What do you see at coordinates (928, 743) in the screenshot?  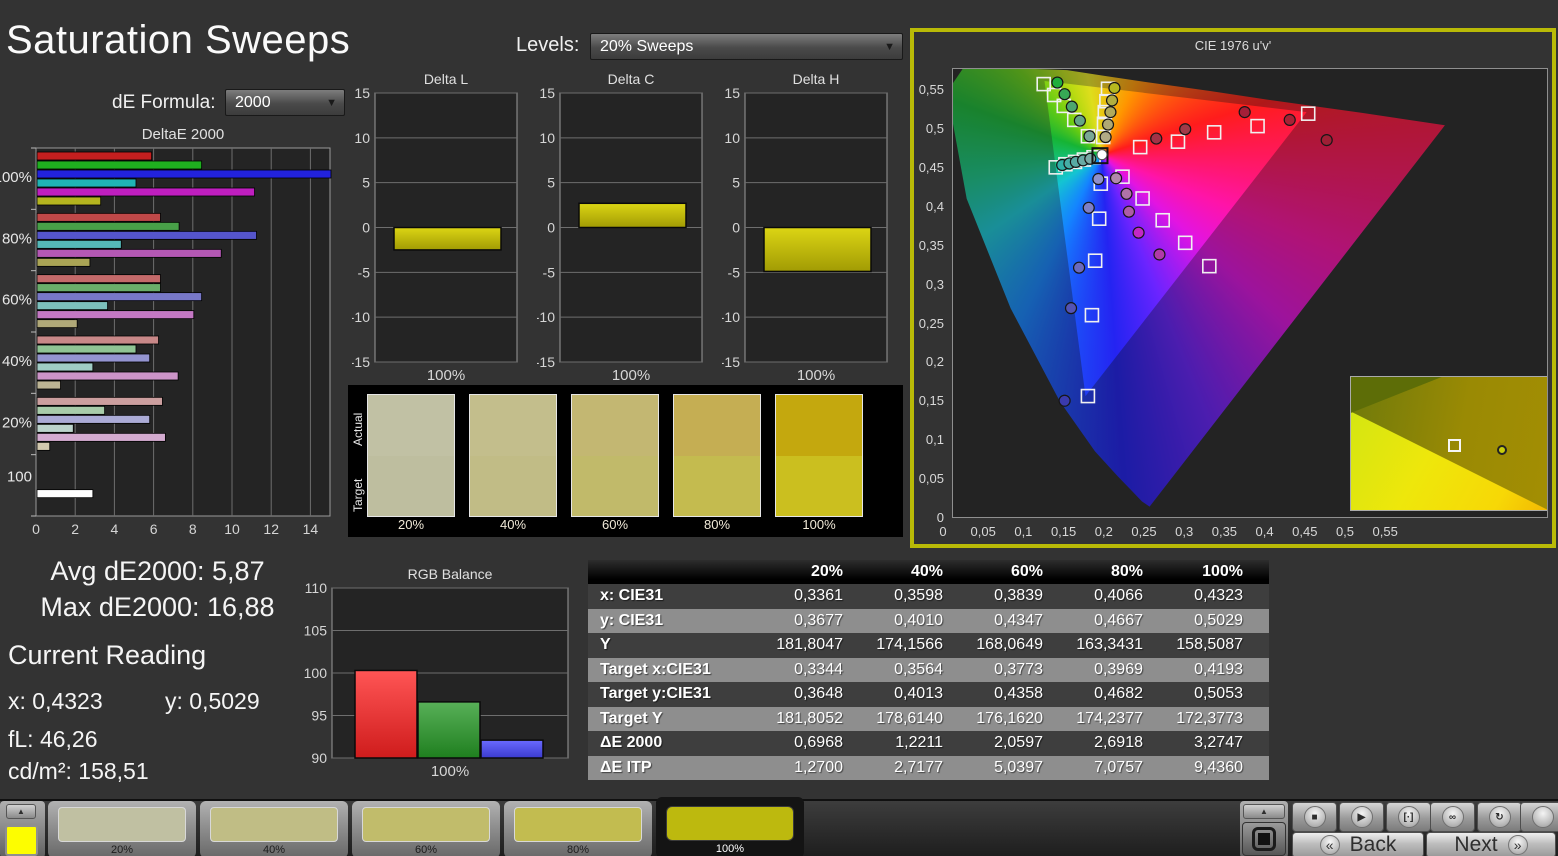 I see `table-row: ΔE 2000 0,6968 1,2211 2,0597 2,6918 3,2747` at bounding box center [928, 743].